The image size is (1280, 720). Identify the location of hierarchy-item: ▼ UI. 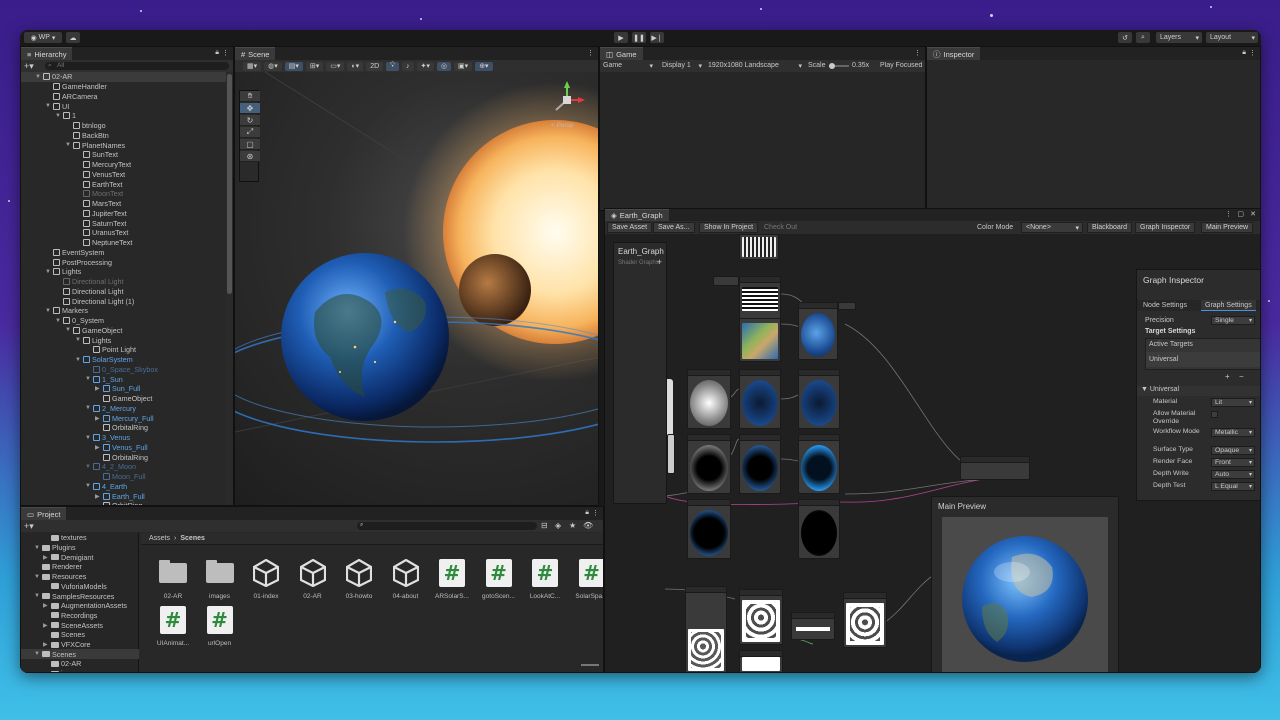
(57, 106).